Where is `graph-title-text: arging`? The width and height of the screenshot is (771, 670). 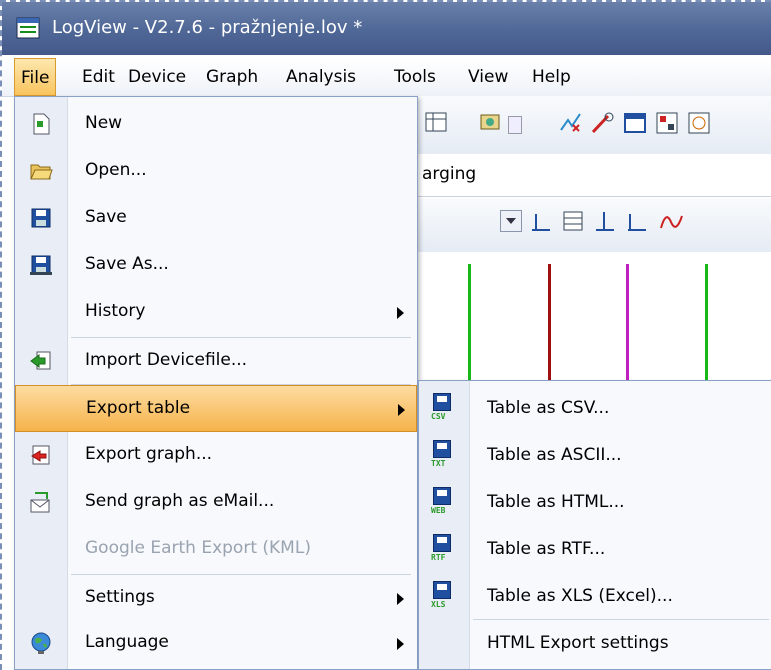
graph-title-text: arging is located at coordinates (449, 174).